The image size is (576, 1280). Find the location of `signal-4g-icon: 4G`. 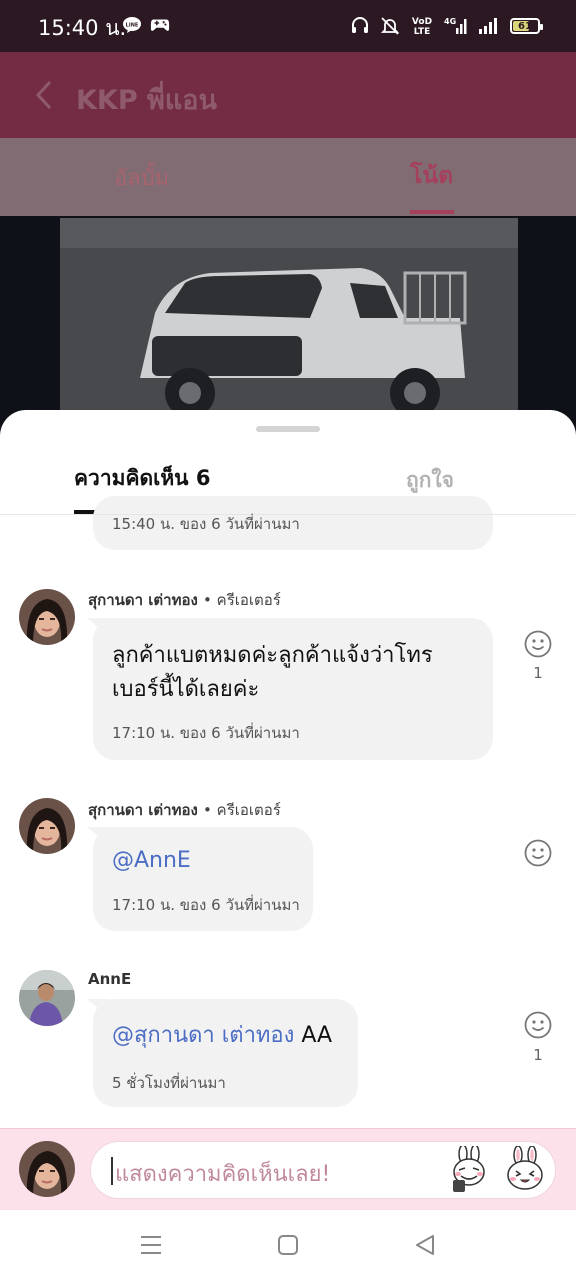

signal-4g-icon: 4G is located at coordinates (455, 25).